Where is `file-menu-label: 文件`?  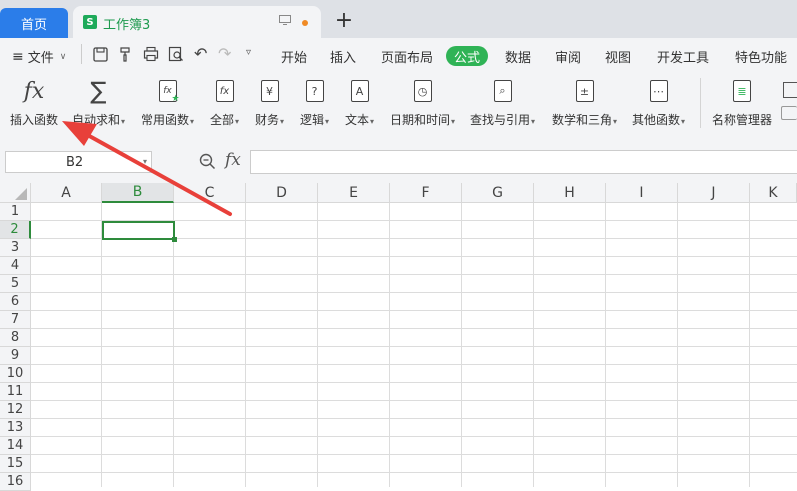 file-menu-label: 文件 is located at coordinates (40, 58).